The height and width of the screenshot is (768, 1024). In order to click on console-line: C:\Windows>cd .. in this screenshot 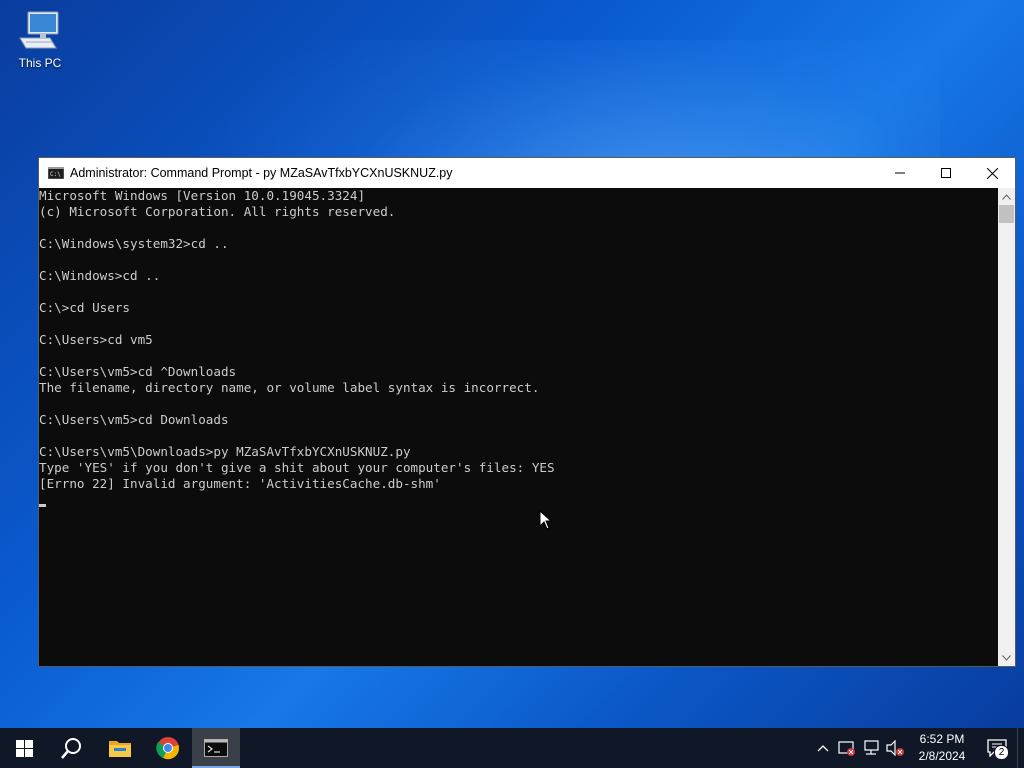, I will do `click(100, 275)`.